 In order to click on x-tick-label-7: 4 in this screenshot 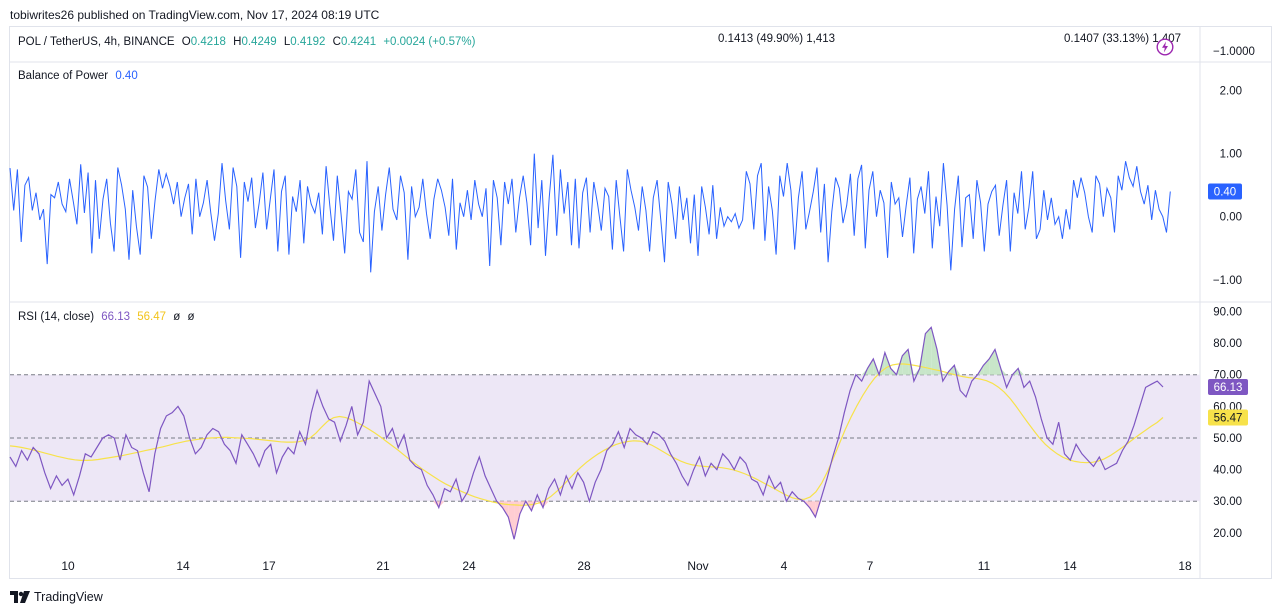, I will do `click(784, 566)`.